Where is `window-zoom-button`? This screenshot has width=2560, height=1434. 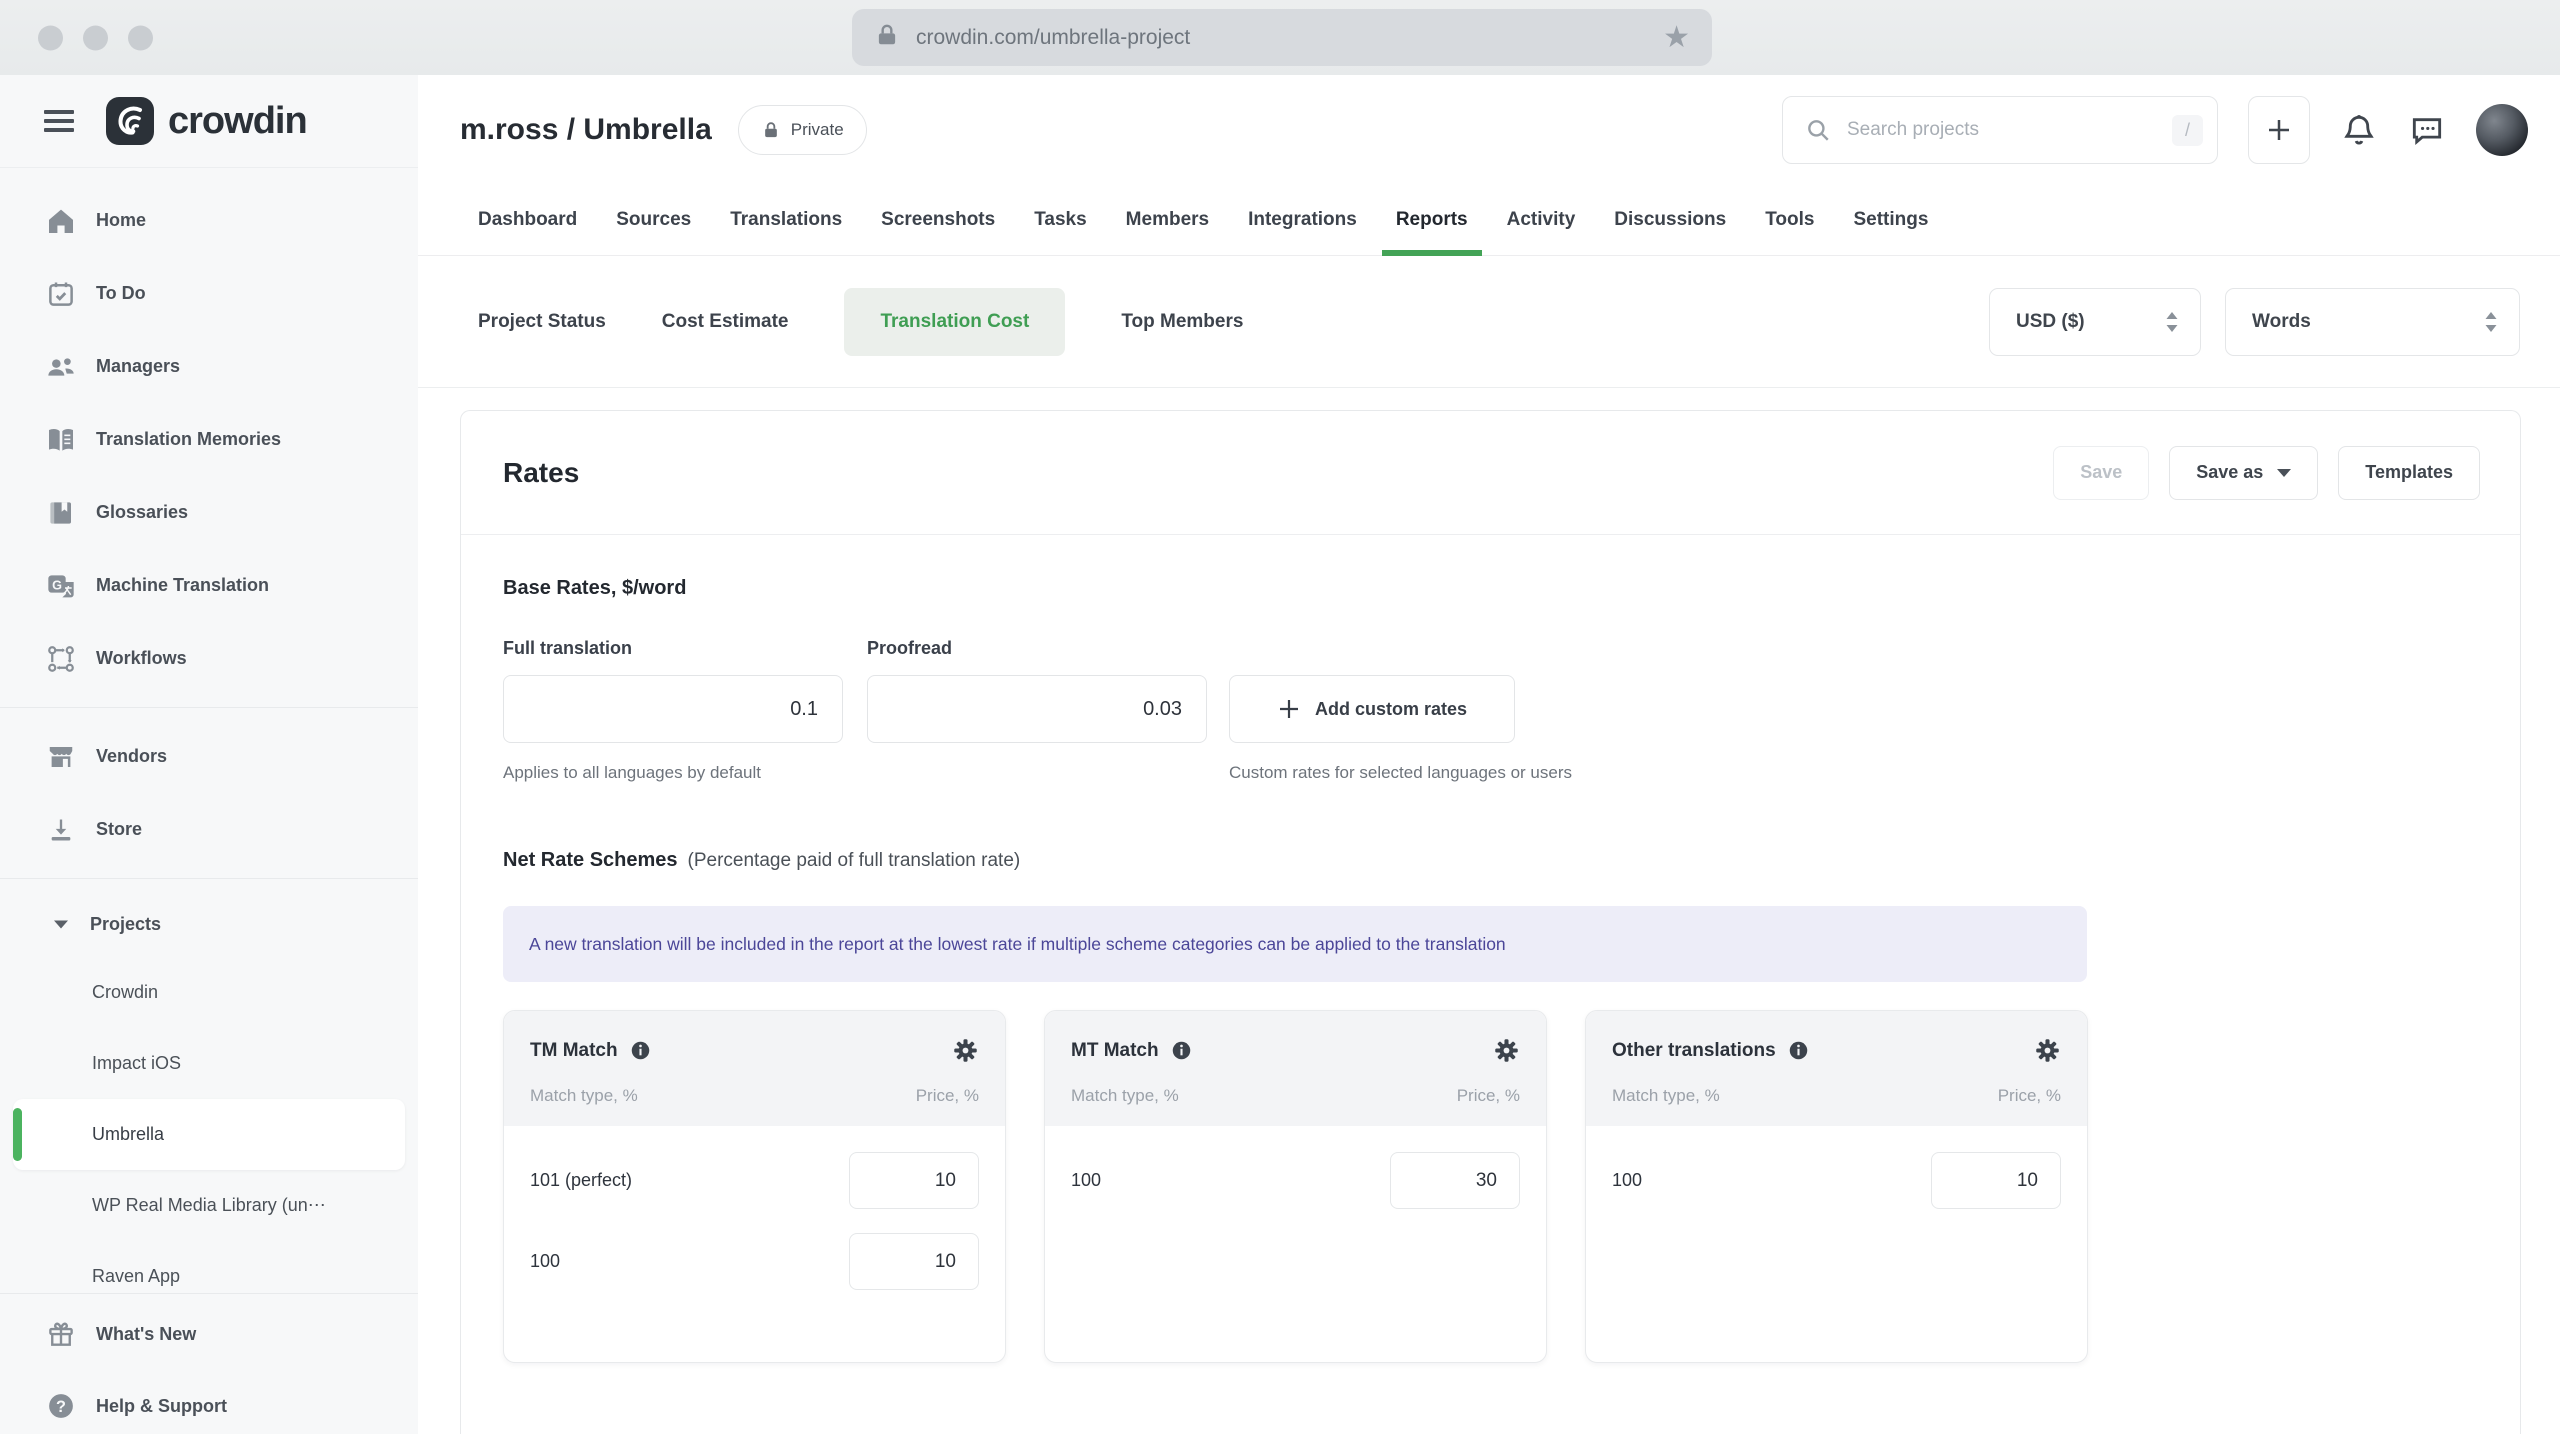 window-zoom-button is located at coordinates (140, 37).